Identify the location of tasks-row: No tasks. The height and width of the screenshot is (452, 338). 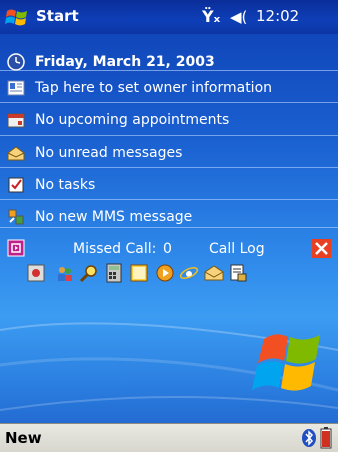
(169, 185).